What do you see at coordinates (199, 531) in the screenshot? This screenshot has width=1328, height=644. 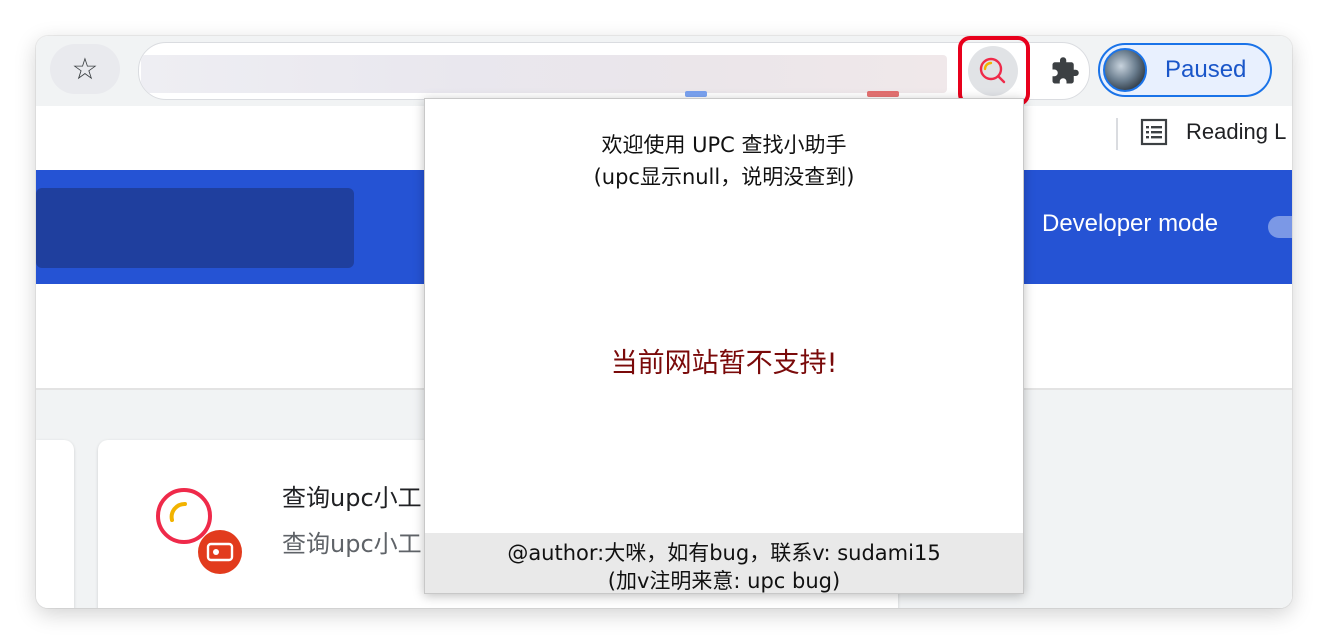 I see `upc-extension-logo` at bounding box center [199, 531].